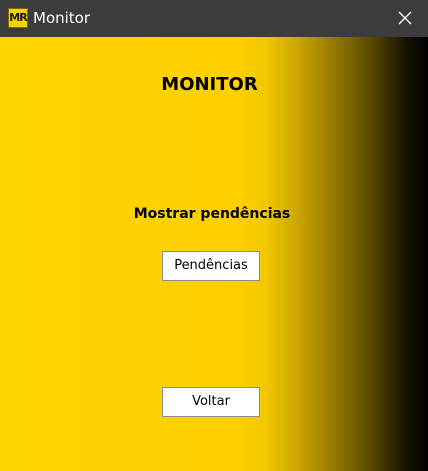 Image resolution: width=428 pixels, height=471 pixels. I want to click on pendencias-button: Pendências, so click(211, 266).